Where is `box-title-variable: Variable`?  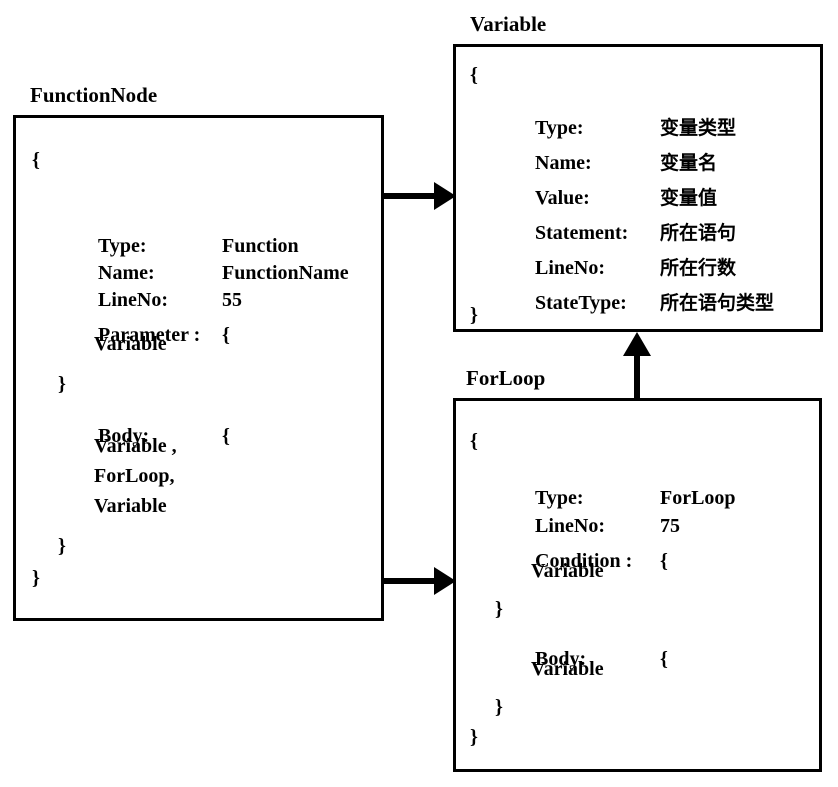 box-title-variable: Variable is located at coordinates (508, 24).